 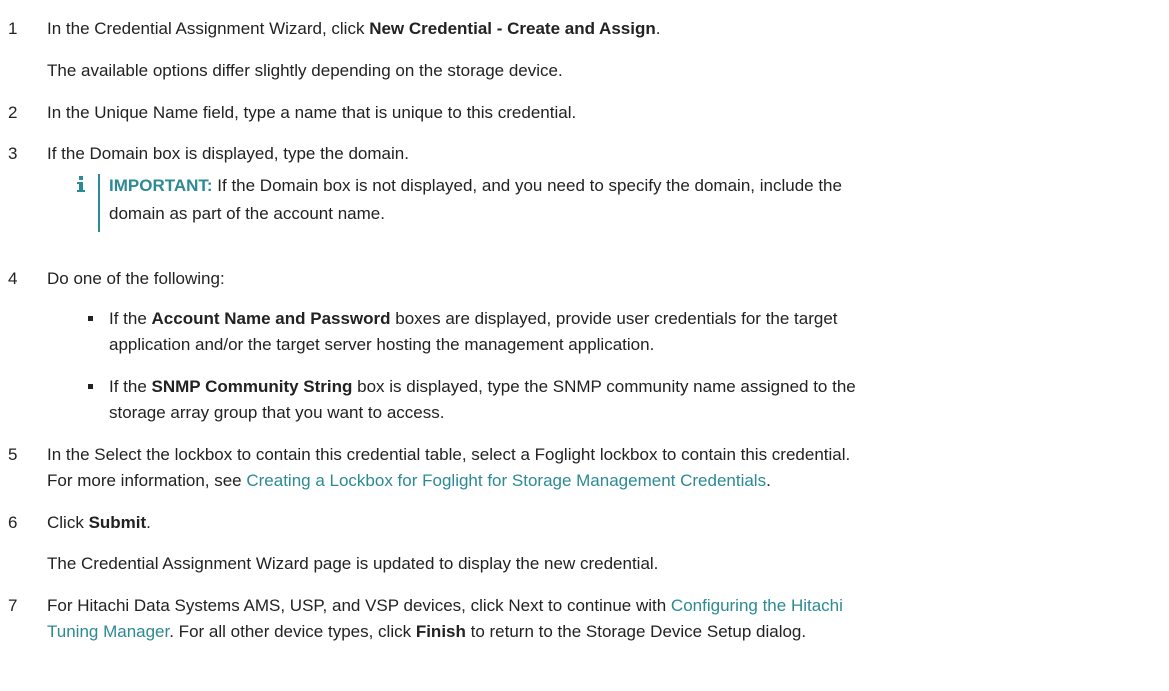 I want to click on info-icon, so click(x=81, y=184).